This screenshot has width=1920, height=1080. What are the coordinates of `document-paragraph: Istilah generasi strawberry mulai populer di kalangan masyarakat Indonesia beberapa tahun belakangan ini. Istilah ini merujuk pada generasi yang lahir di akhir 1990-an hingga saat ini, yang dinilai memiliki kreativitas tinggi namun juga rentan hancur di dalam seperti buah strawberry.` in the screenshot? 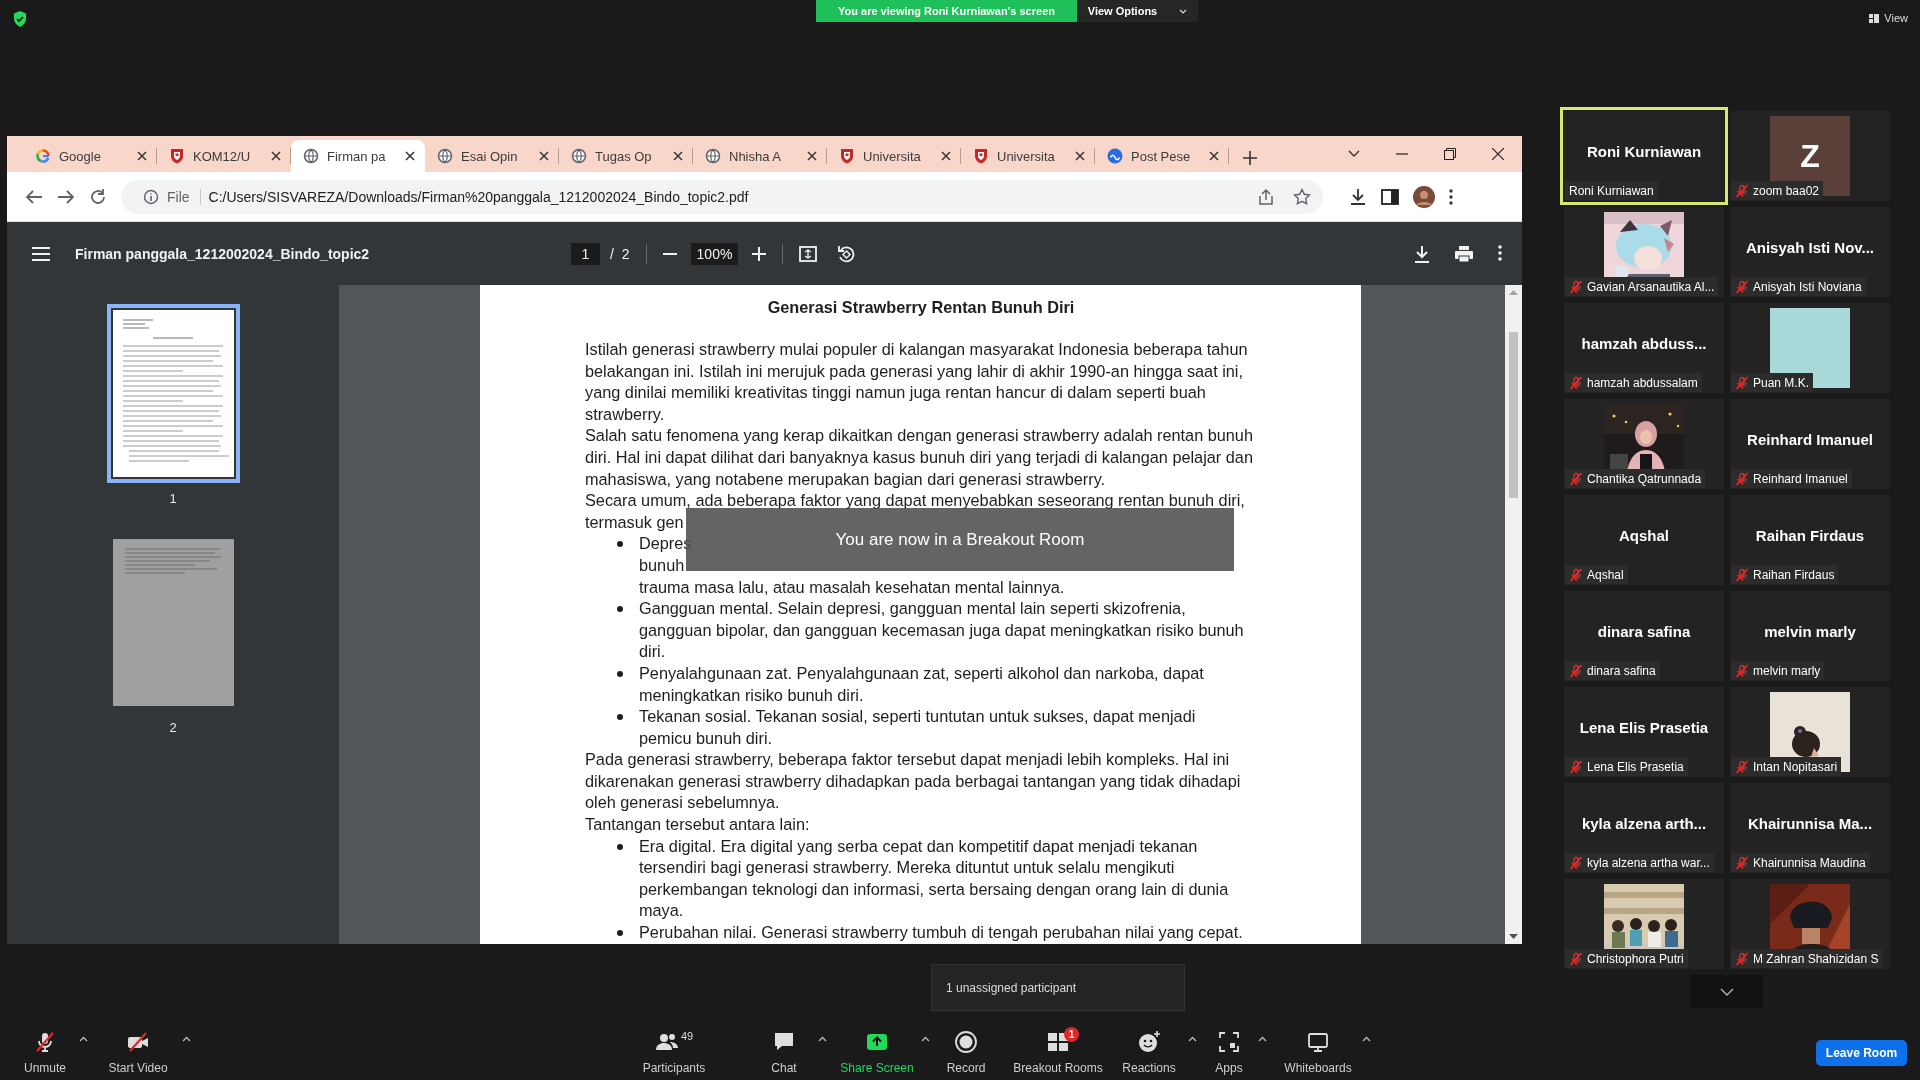 It's located at (917, 382).